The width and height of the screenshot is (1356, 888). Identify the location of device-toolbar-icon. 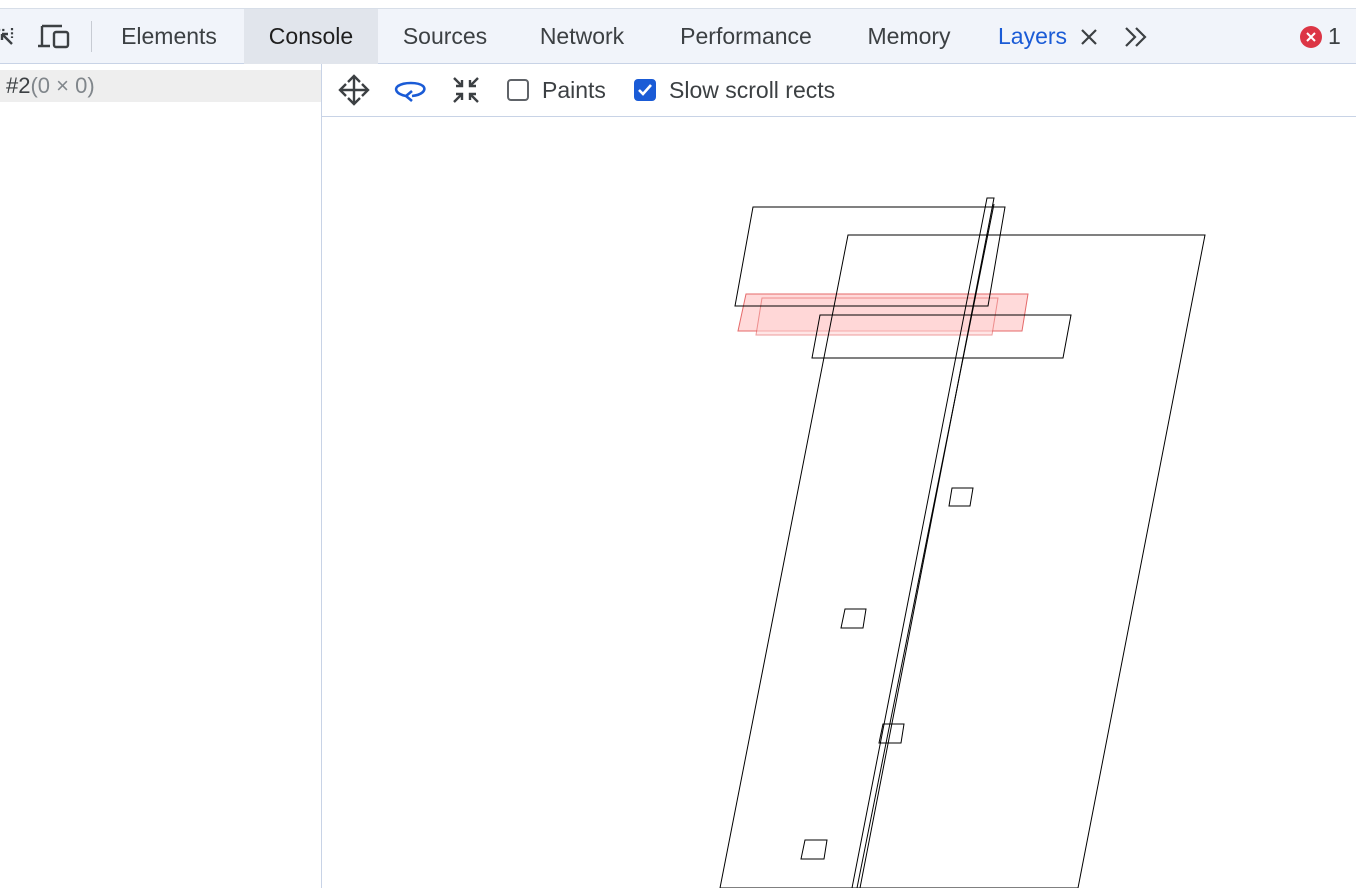
(54, 36).